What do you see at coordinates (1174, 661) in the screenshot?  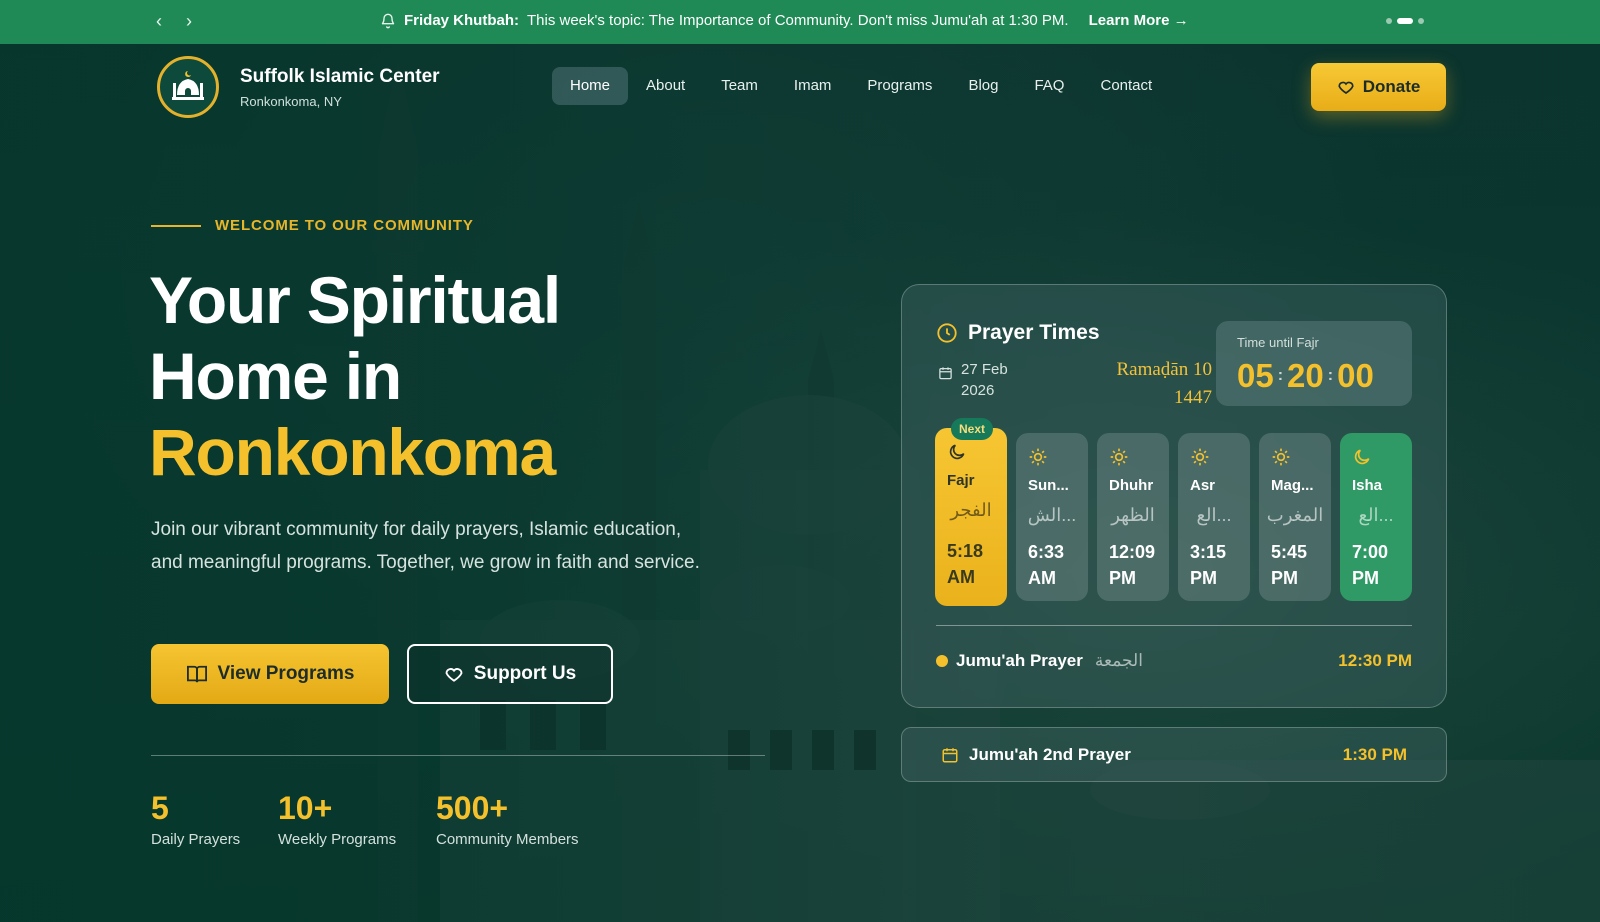 I see `jumuah-prayer-row: Jumu'ah Prayer الجمعة 12:30 PM` at bounding box center [1174, 661].